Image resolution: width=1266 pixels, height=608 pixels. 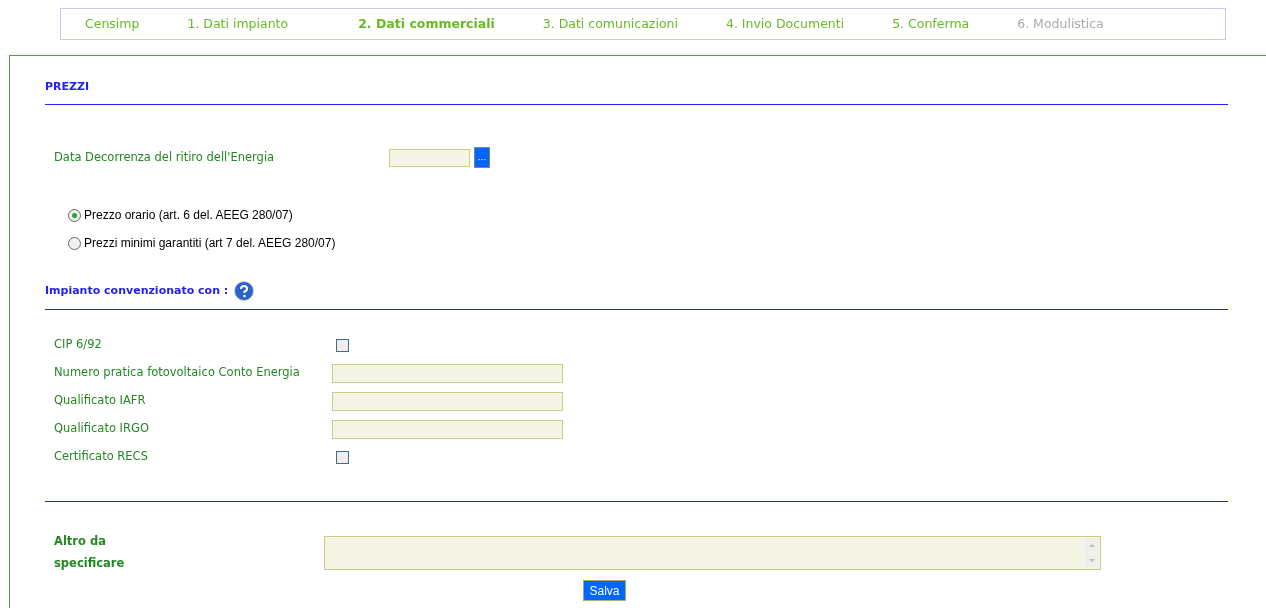 What do you see at coordinates (78, 345) in the screenshot?
I see `field-label: CIP 6/92` at bounding box center [78, 345].